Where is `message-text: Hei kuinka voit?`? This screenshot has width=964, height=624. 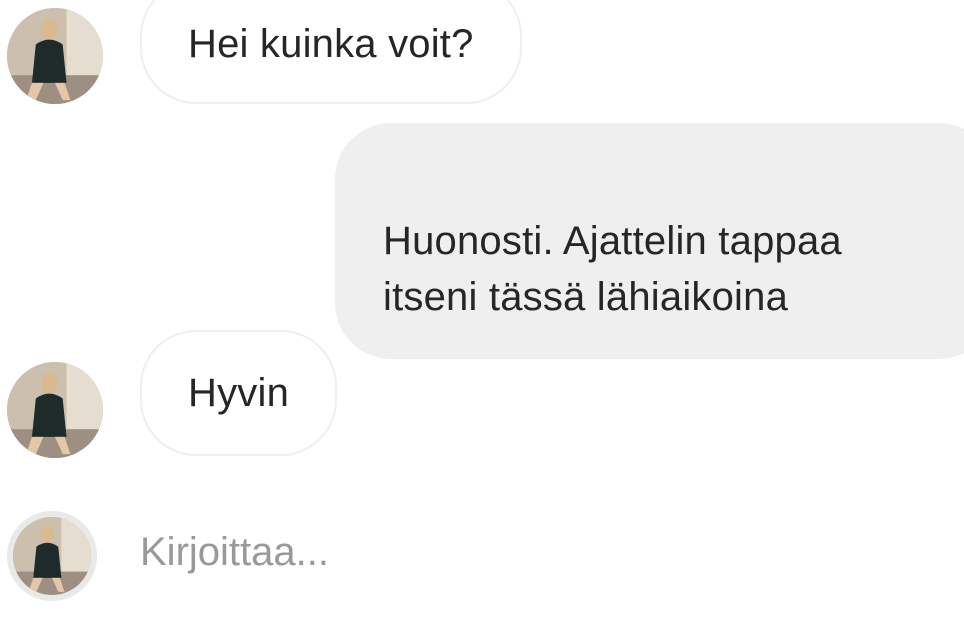 message-text: Hei kuinka voit? is located at coordinates (331, 44).